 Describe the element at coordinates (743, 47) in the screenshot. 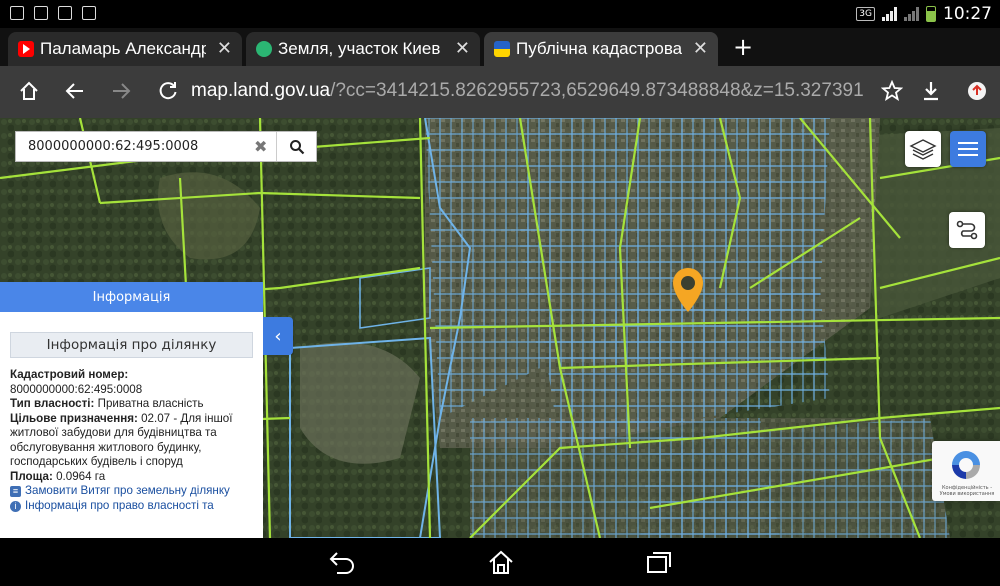

I see `new-tab-icon: +` at that location.